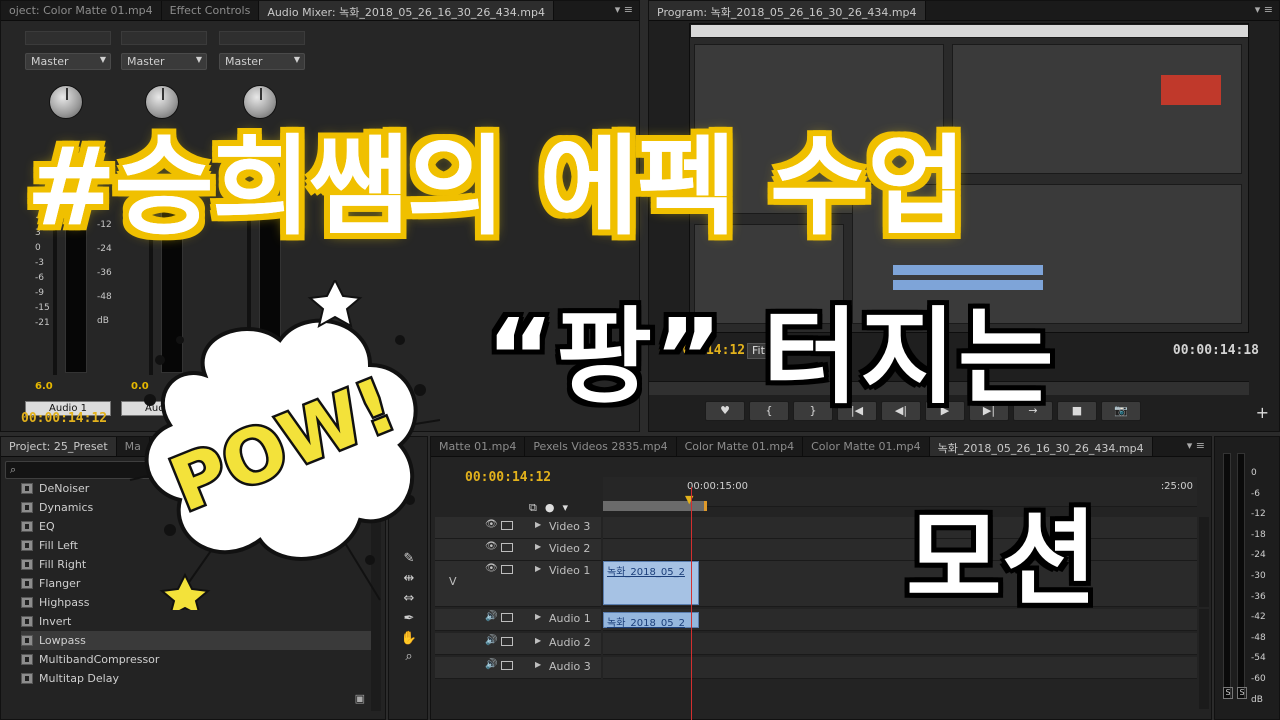 The width and height of the screenshot is (1280, 720). I want to click on track-label: Audio 1, so click(570, 618).